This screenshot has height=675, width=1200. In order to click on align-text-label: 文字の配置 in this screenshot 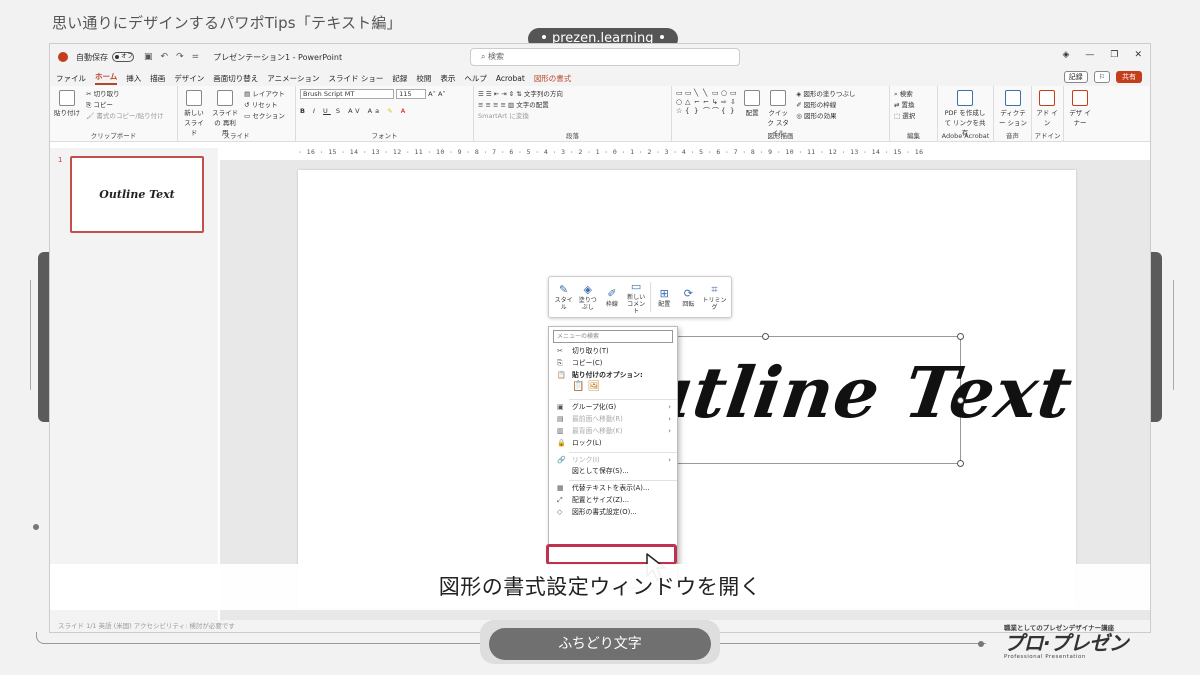, I will do `click(532, 105)`.